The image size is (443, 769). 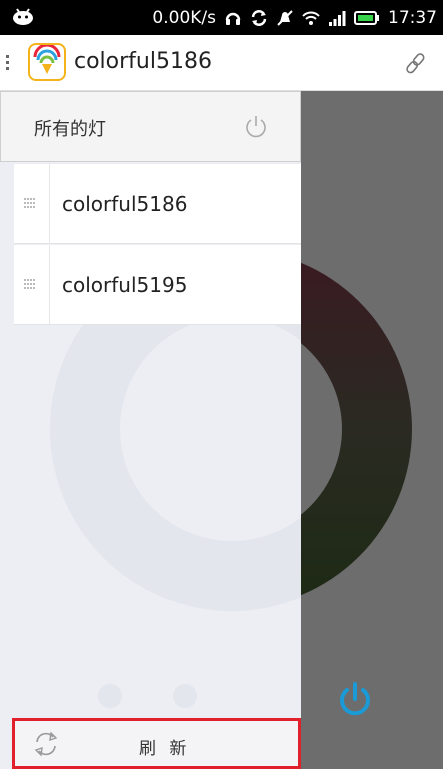 What do you see at coordinates (285, 17) in the screenshot?
I see `muted-notification-icon` at bounding box center [285, 17].